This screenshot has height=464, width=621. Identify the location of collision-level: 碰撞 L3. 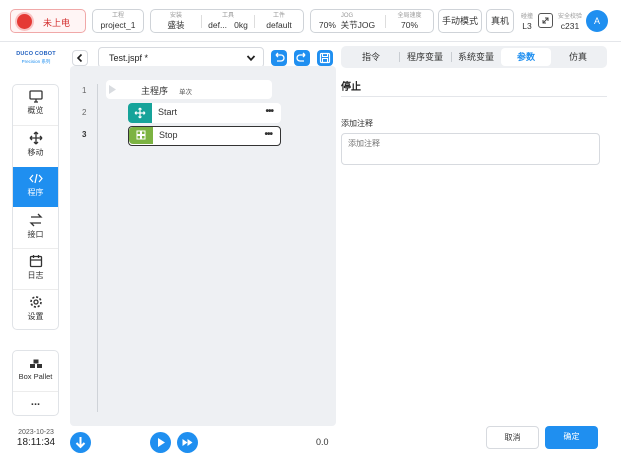
(527, 22).